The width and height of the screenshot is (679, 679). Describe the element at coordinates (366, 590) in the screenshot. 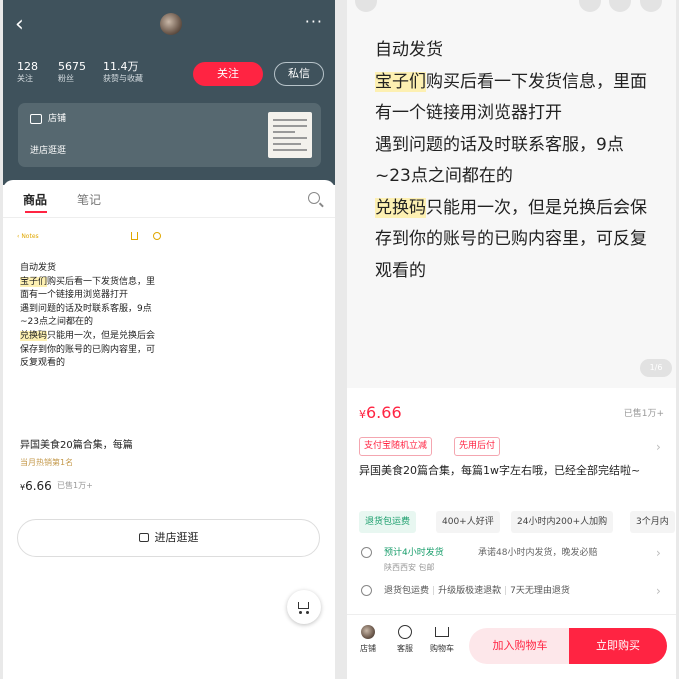

I see `shield-icon` at that location.